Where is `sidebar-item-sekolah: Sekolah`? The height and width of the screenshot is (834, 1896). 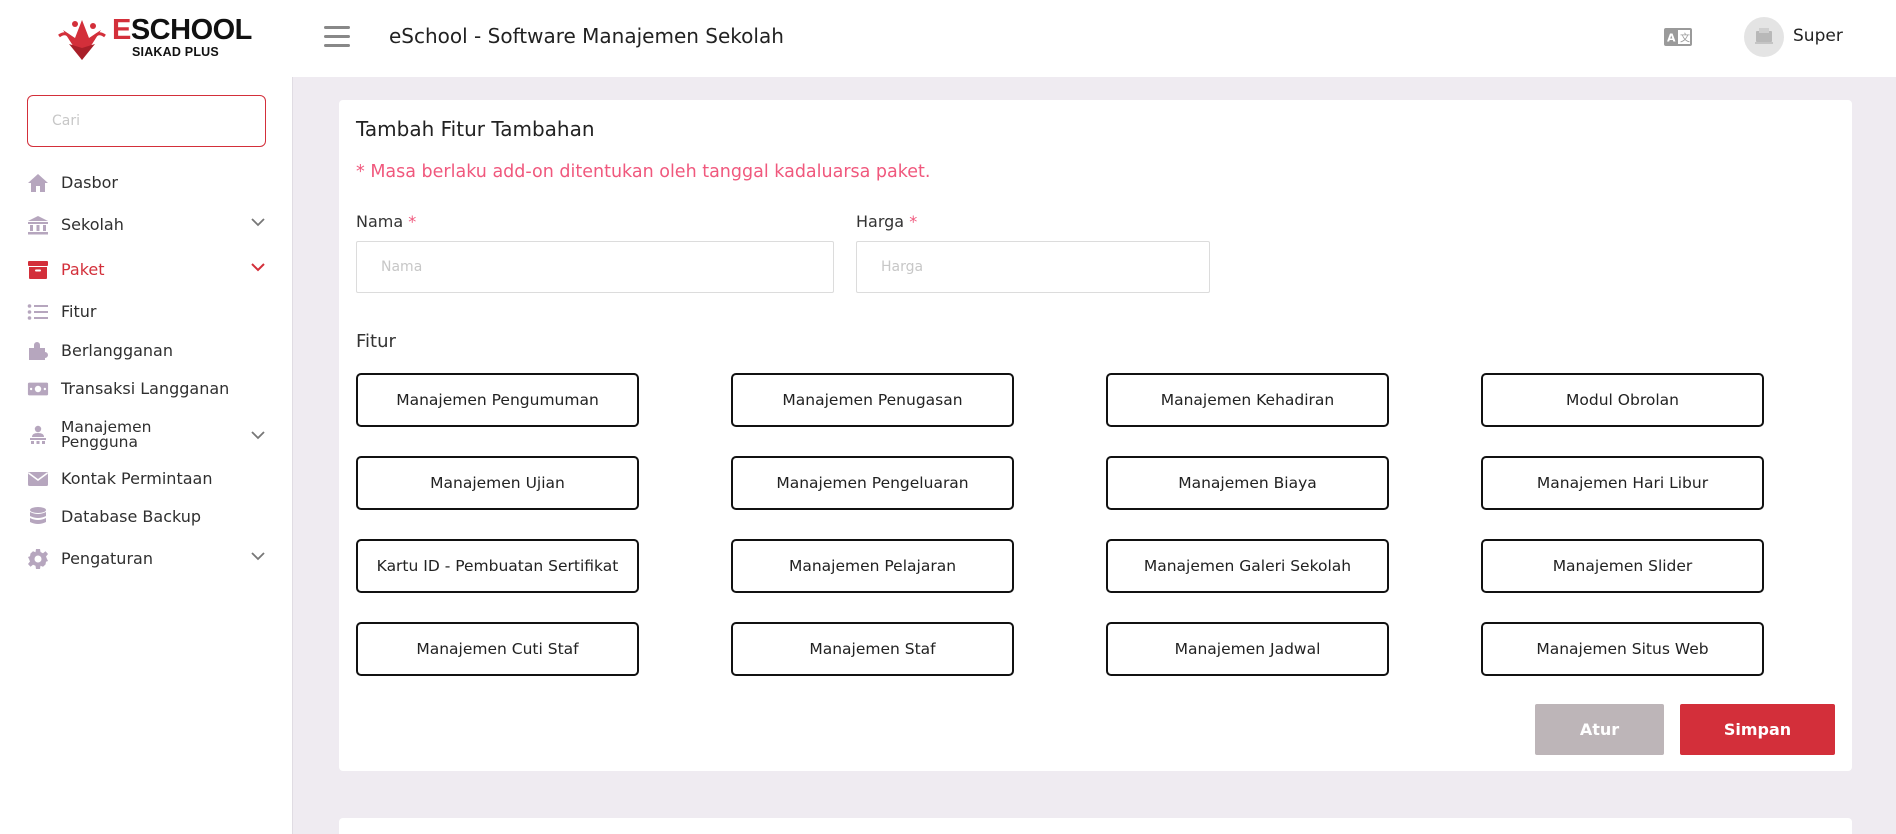
sidebar-item-sekolah: Sekolah is located at coordinates (147, 225).